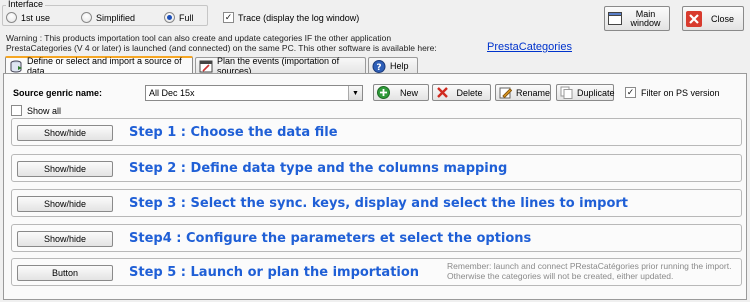 The width and height of the screenshot is (750, 302). What do you see at coordinates (722, 18) in the screenshot?
I see `close-label: Close` at bounding box center [722, 18].